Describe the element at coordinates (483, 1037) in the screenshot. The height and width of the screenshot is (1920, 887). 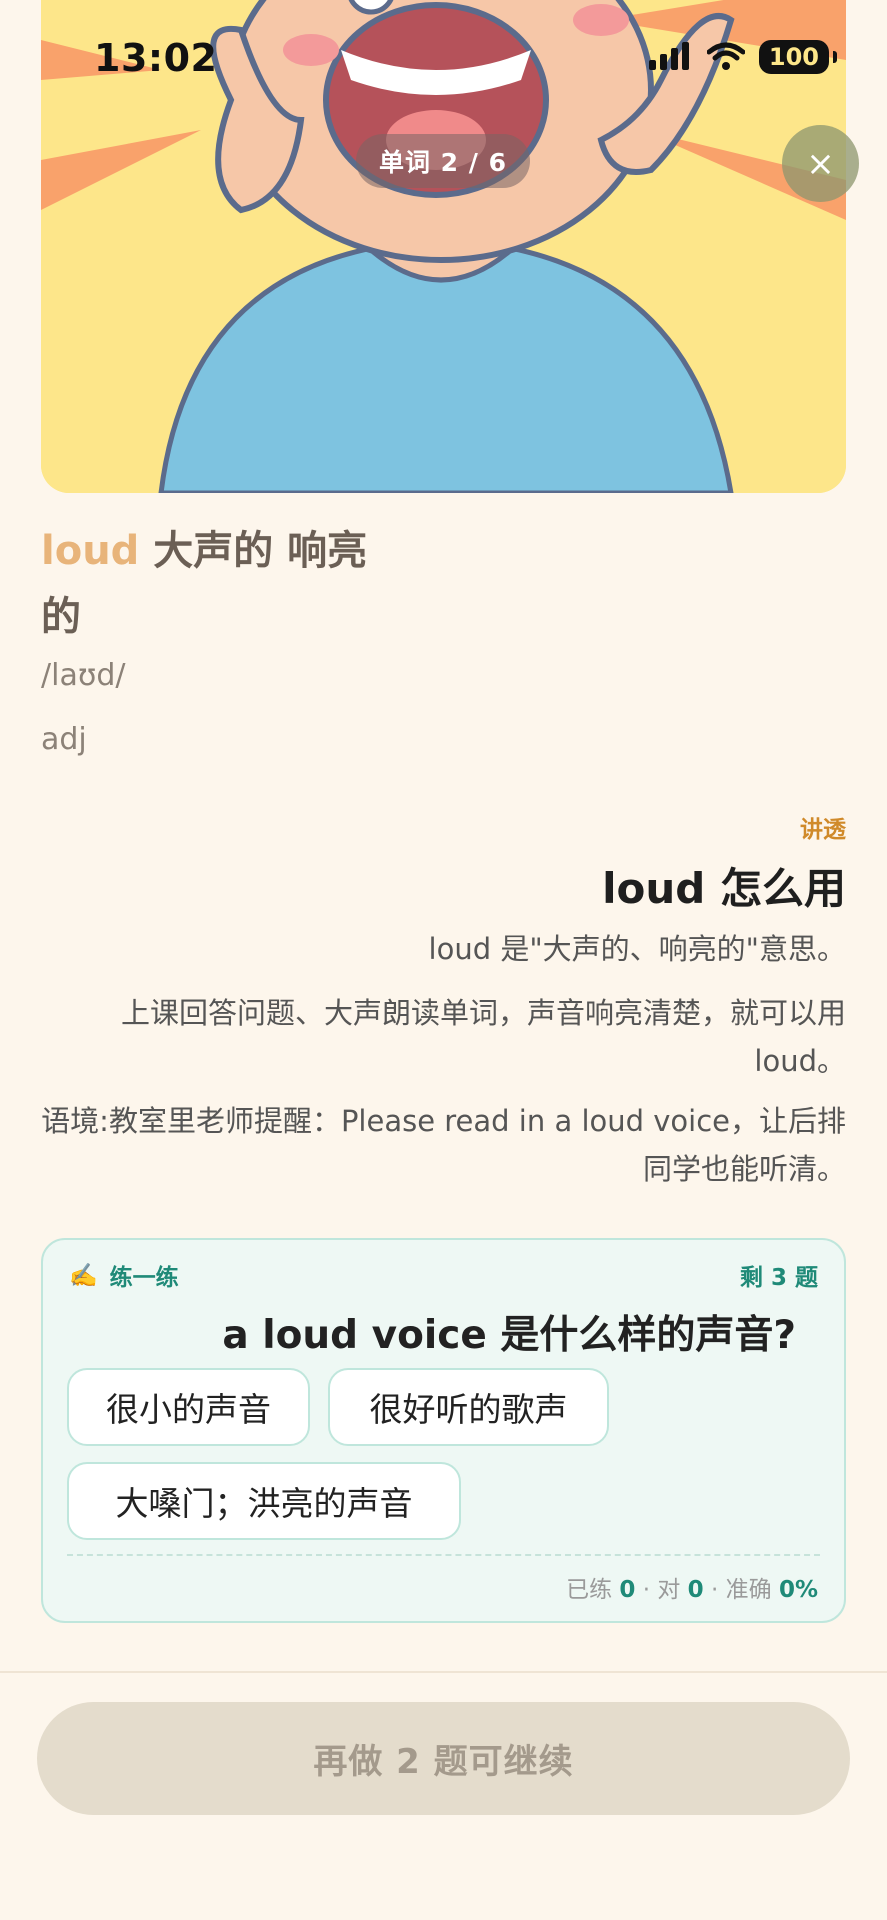
I see `explain-paragraph: 上课回答问题、大声朗读单词，声音响亮清楚，就可以用 loud。` at that location.